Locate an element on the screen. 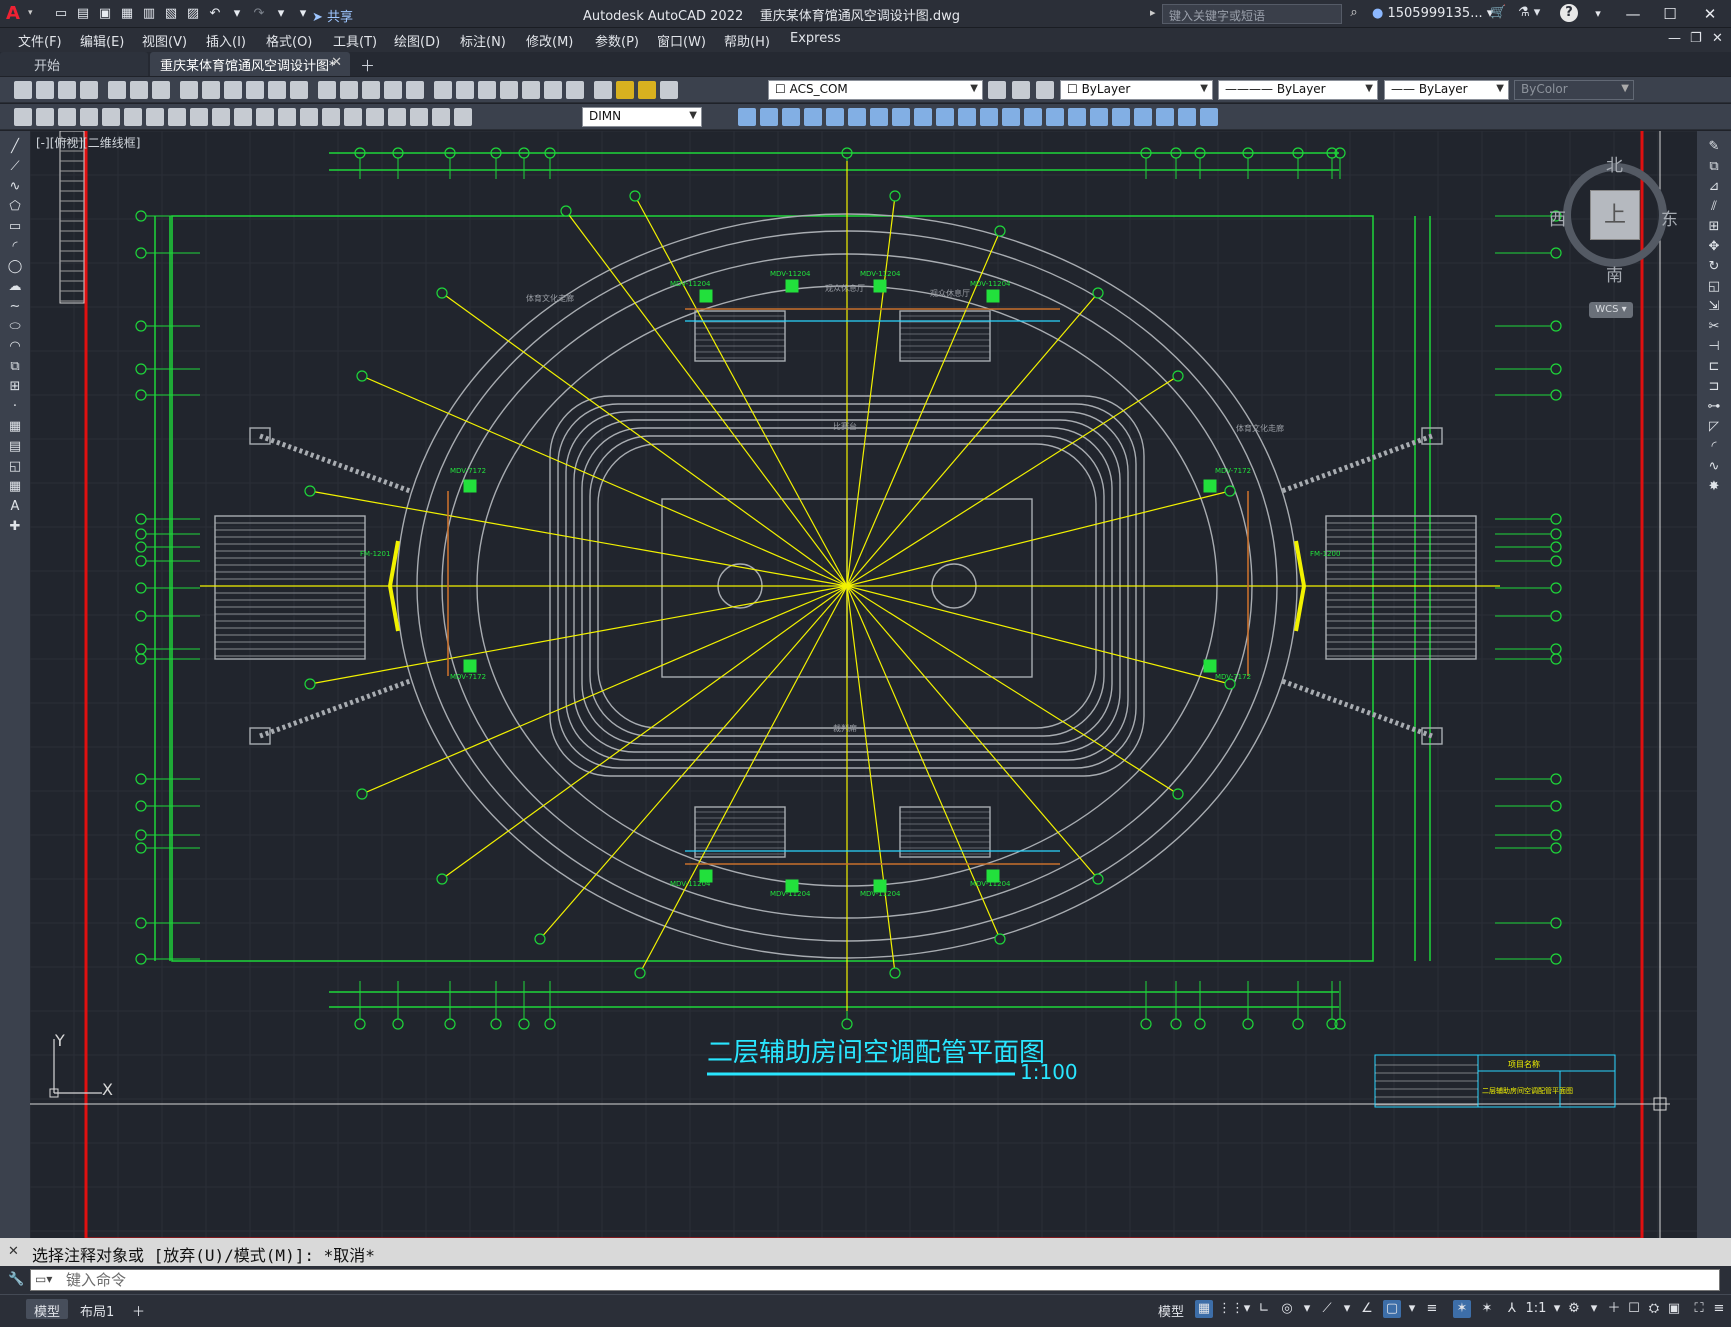 This screenshot has width=1731, height=1327. new-icon: ▭ is located at coordinates (61, 14).